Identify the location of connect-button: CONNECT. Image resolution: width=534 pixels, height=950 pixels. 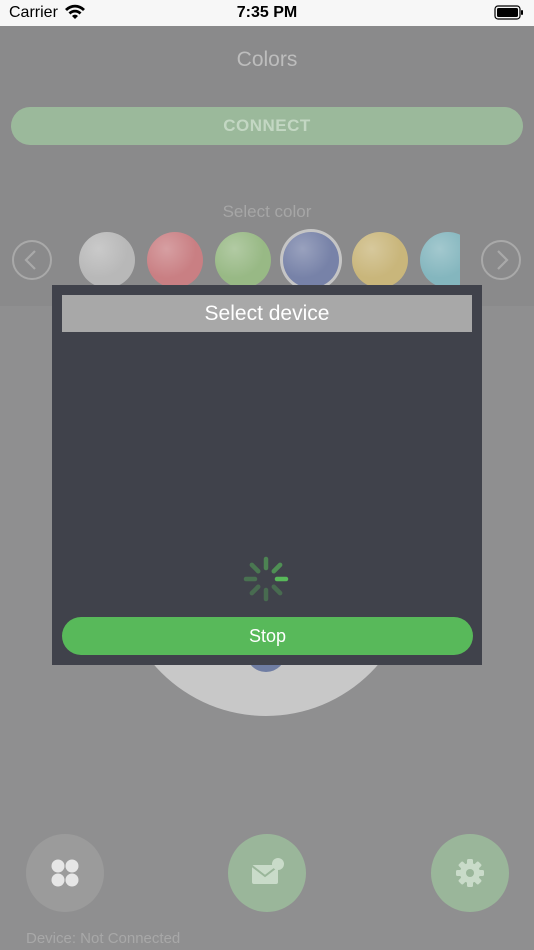
(267, 126).